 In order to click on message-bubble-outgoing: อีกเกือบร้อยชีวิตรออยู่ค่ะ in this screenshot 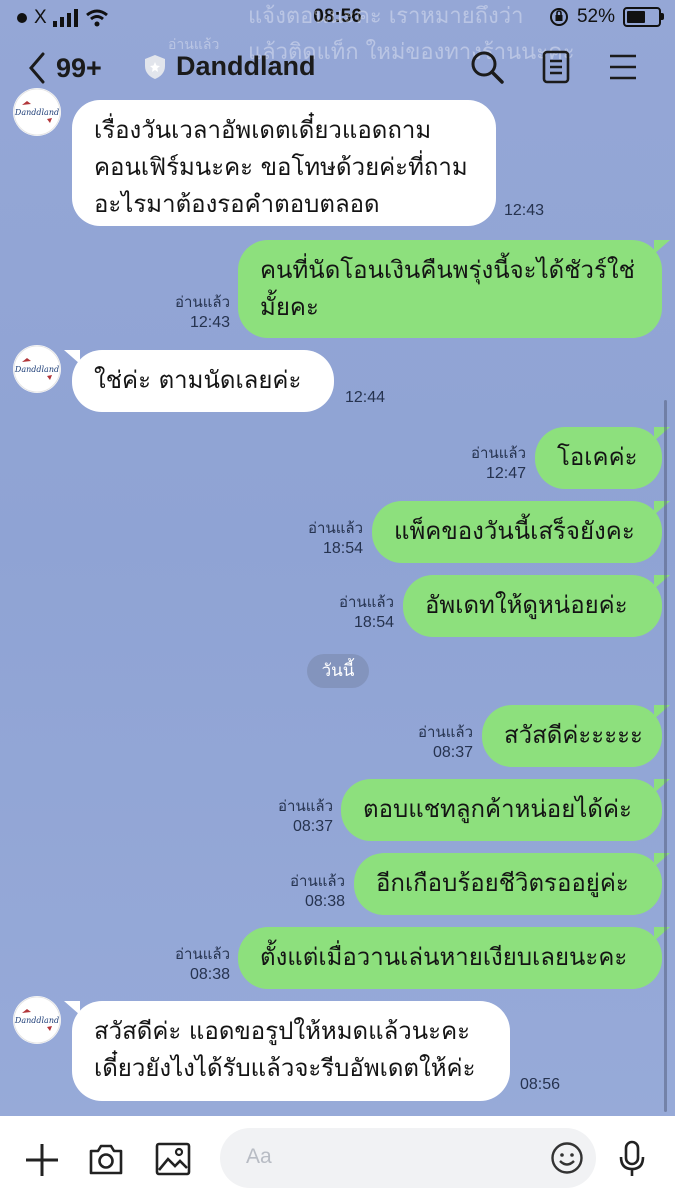, I will do `click(512, 884)`.